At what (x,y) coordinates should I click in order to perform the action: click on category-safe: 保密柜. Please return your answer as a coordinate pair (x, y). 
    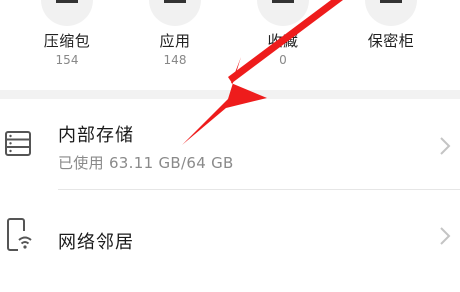
    Looking at the image, I should click on (391, 45).